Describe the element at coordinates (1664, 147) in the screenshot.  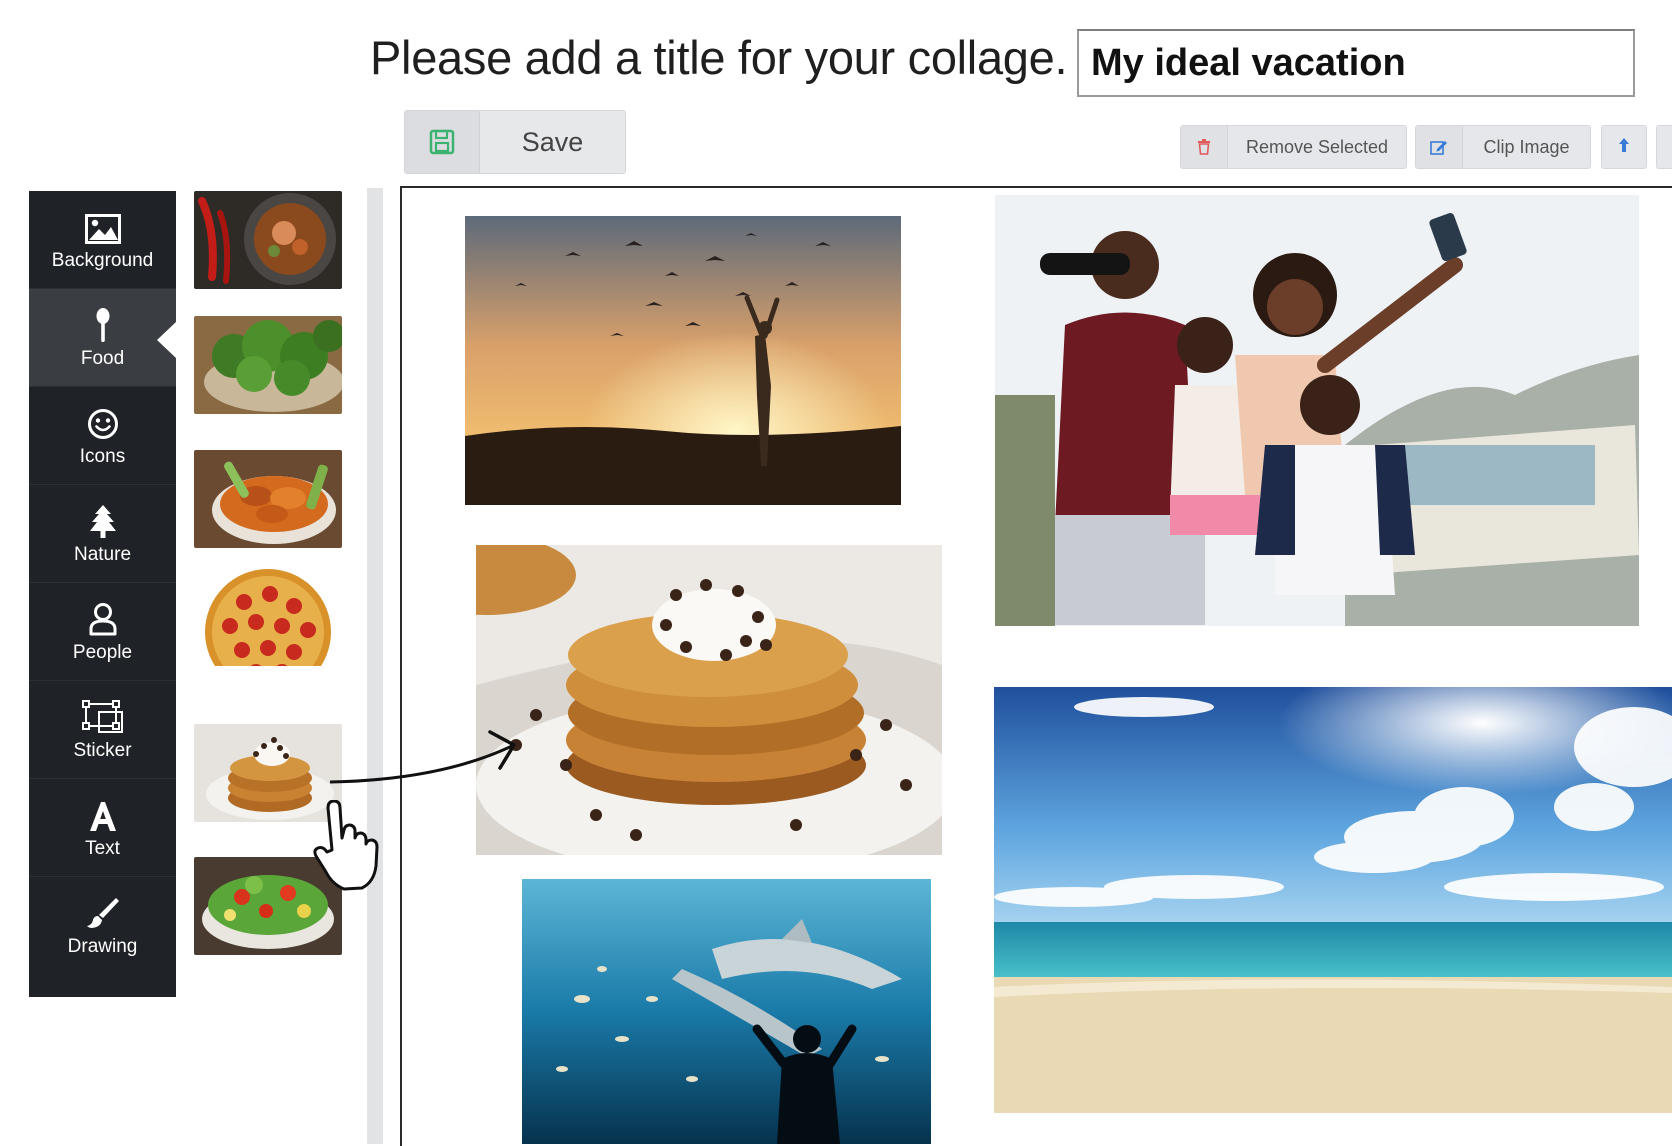
I see `toolbar-overflow-button` at that location.